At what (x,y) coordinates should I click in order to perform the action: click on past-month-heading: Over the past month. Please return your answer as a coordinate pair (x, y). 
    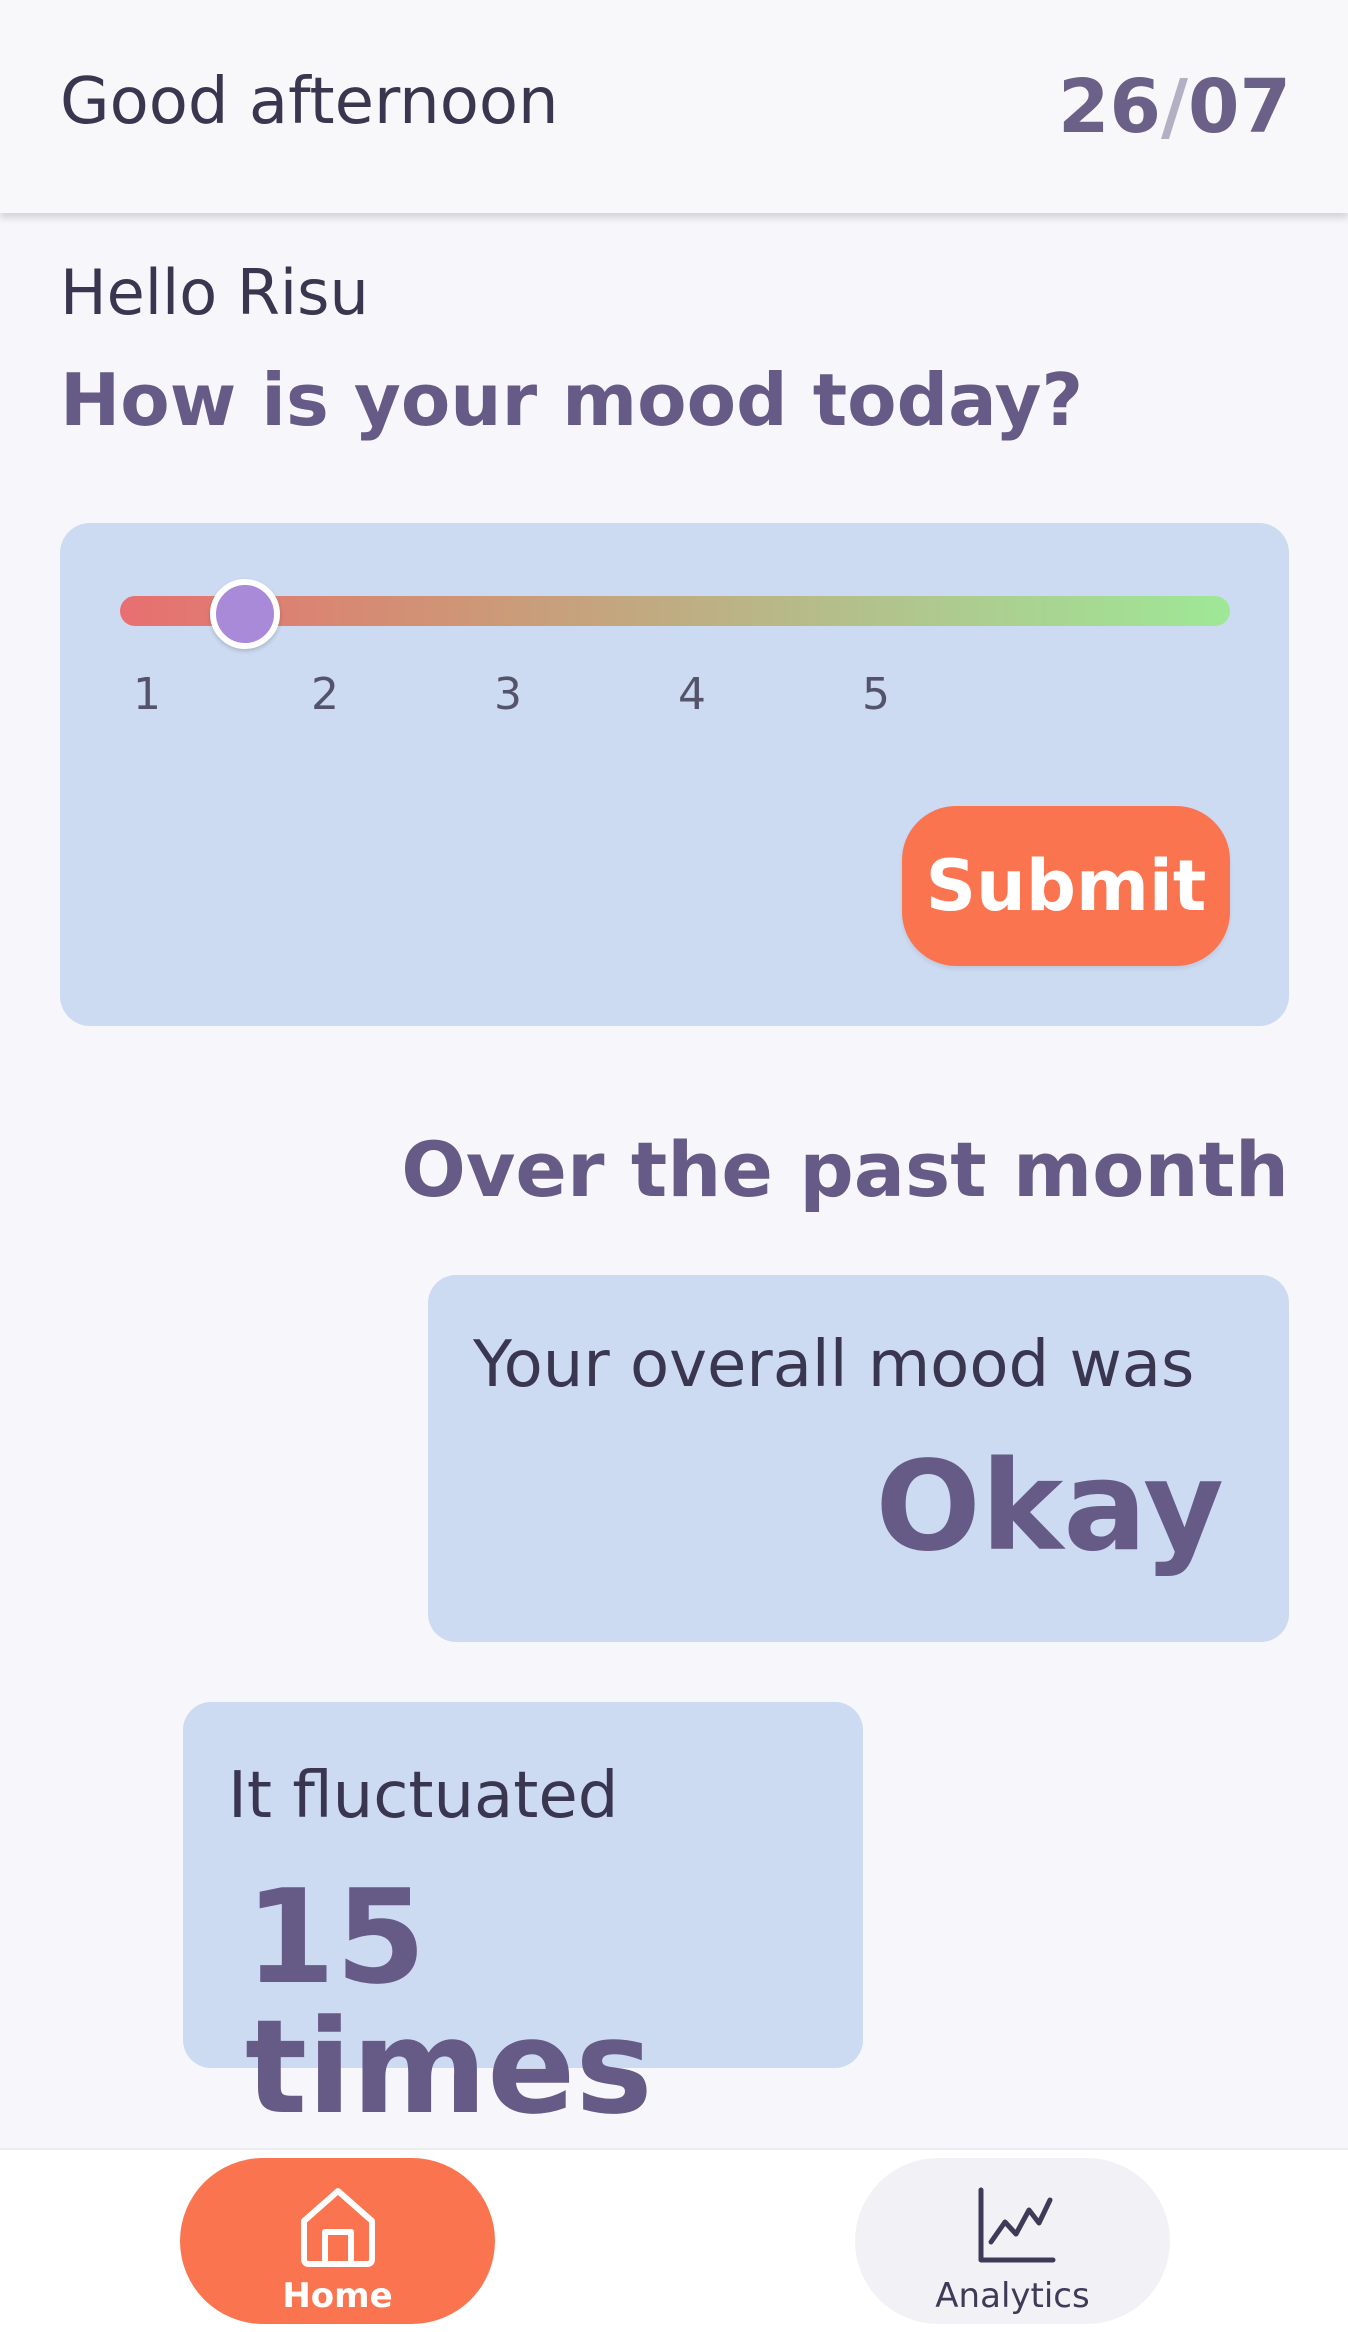
    Looking at the image, I should click on (845, 1169).